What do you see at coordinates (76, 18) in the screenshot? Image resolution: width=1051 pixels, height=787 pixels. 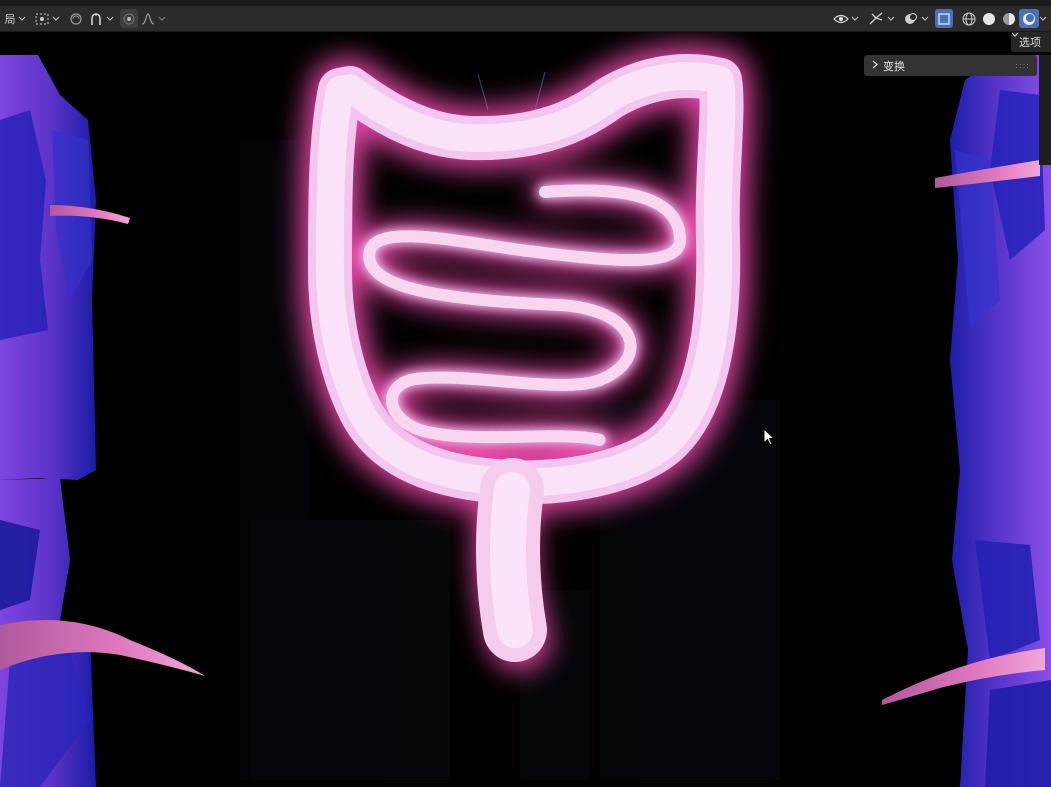 I see `snap-icon` at bounding box center [76, 18].